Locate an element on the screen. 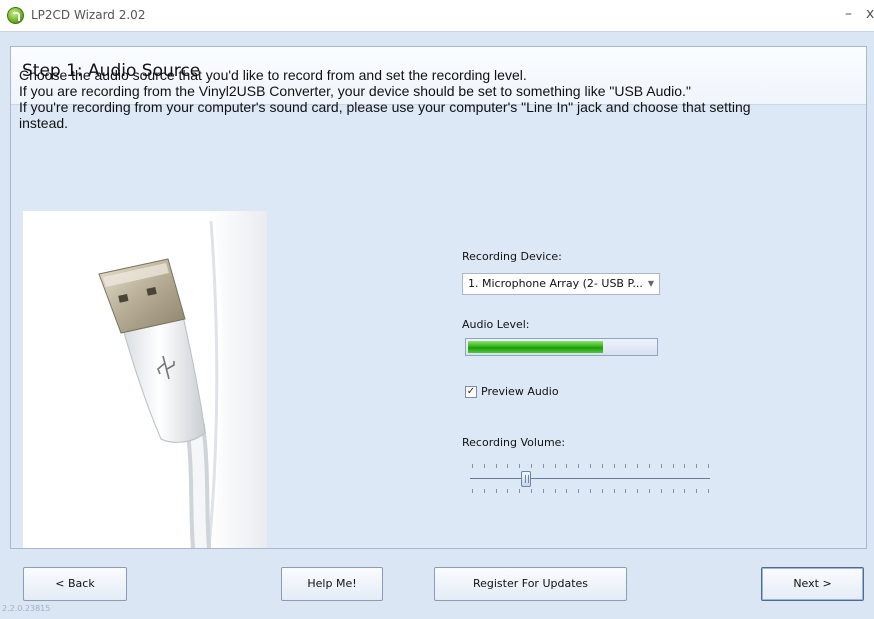  minimize-button: – is located at coordinates (848, 14).